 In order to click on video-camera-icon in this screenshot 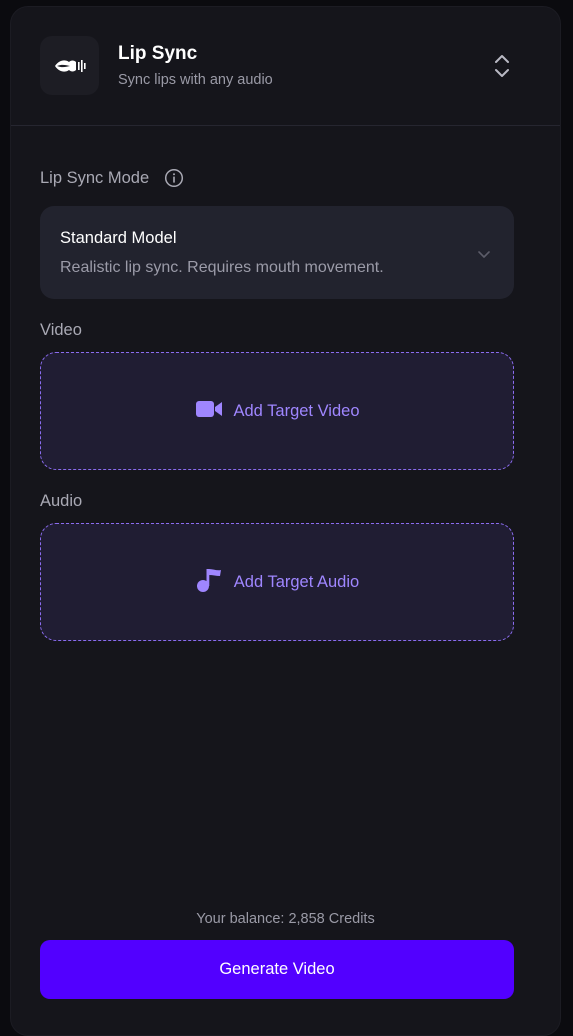, I will do `click(209, 411)`.